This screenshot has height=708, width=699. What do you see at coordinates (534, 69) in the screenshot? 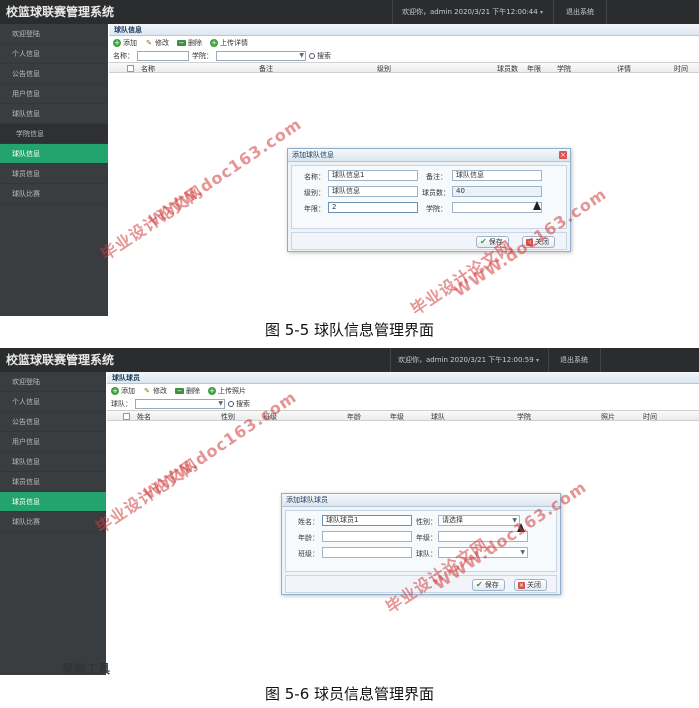
I see `column-header: 年限` at bounding box center [534, 69].